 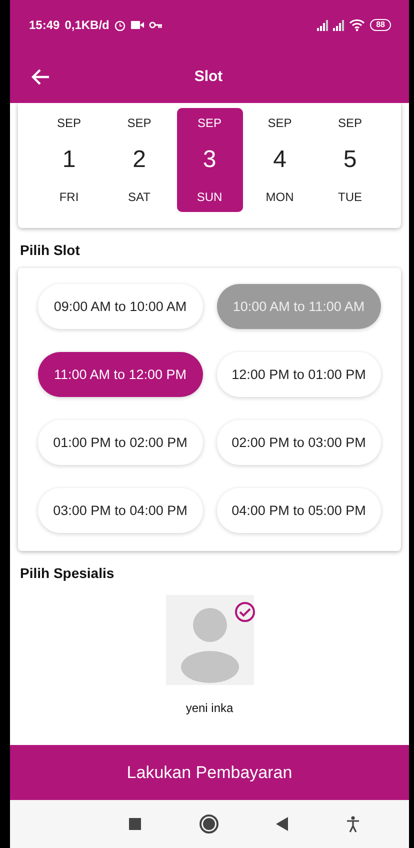 I want to click on date-weekday: SAT, so click(x=139, y=197).